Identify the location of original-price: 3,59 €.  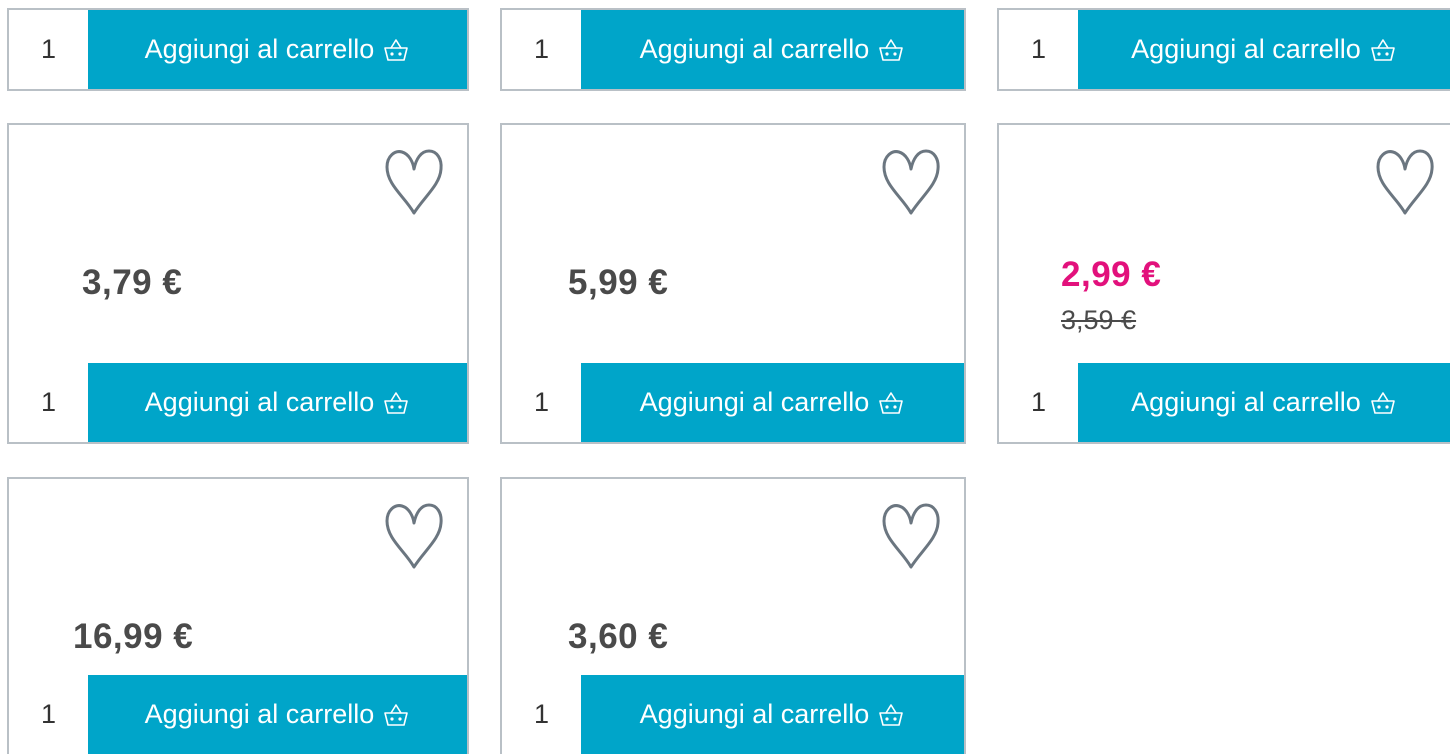
(1099, 320).